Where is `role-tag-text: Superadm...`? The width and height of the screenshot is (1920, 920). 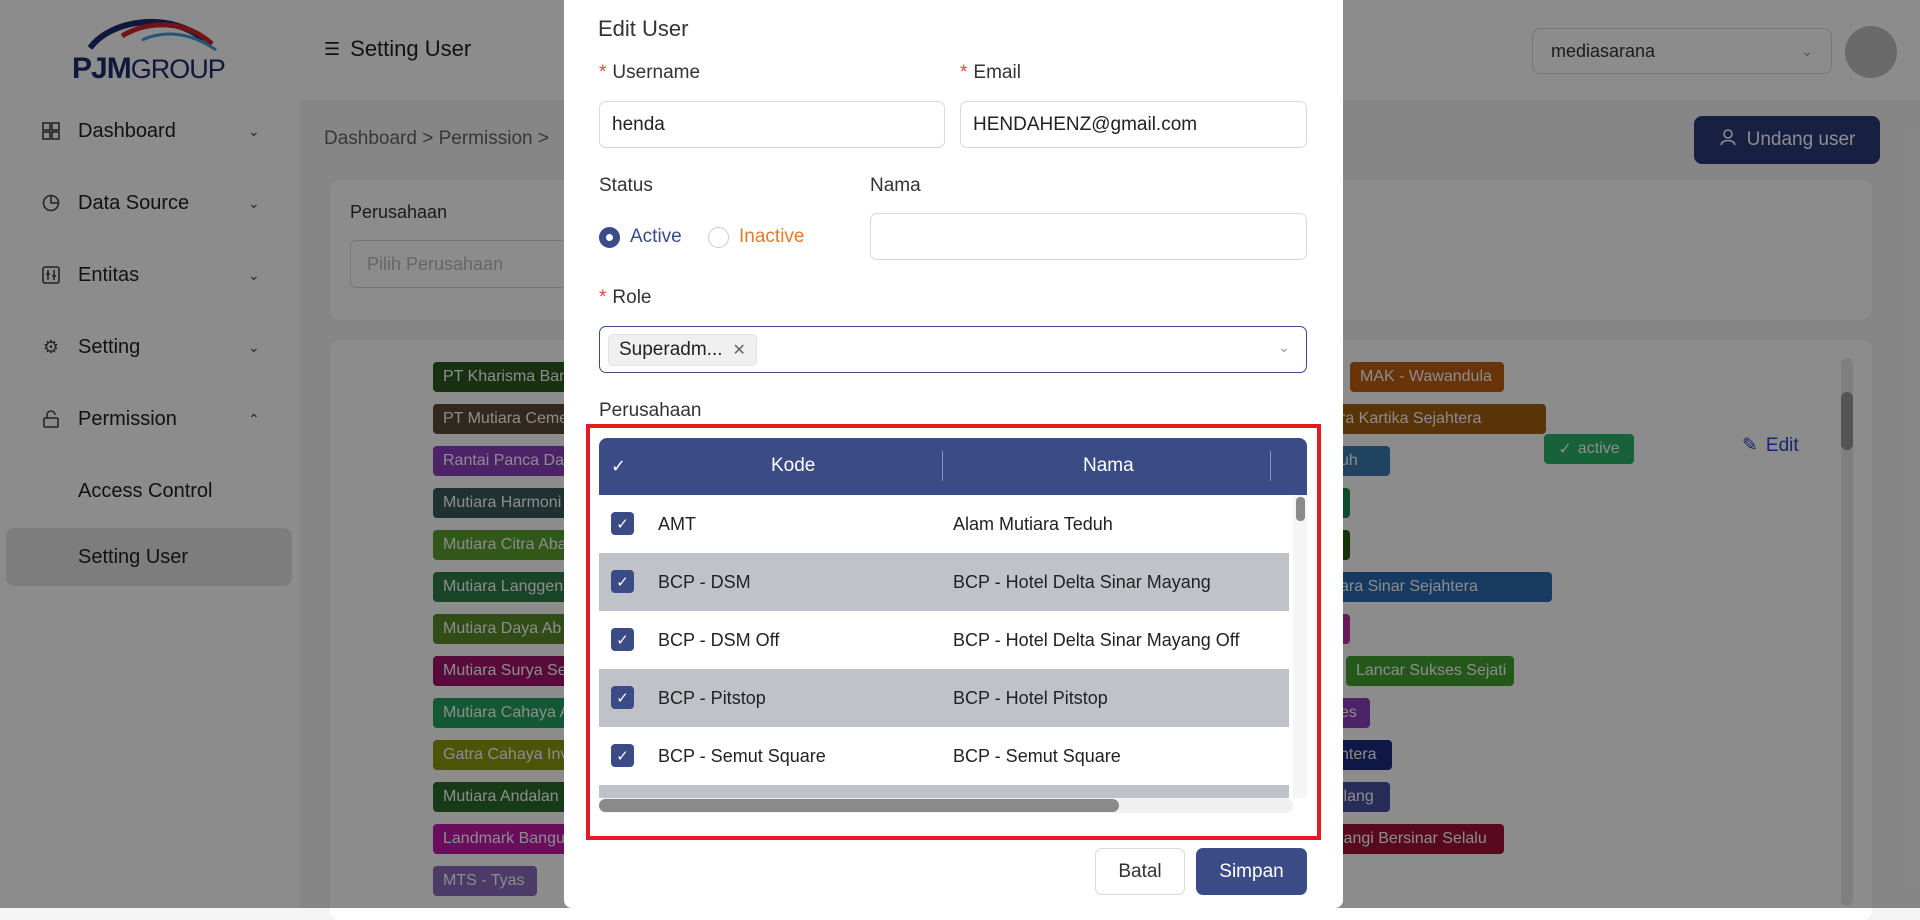
role-tag-text: Superadm... is located at coordinates (671, 349).